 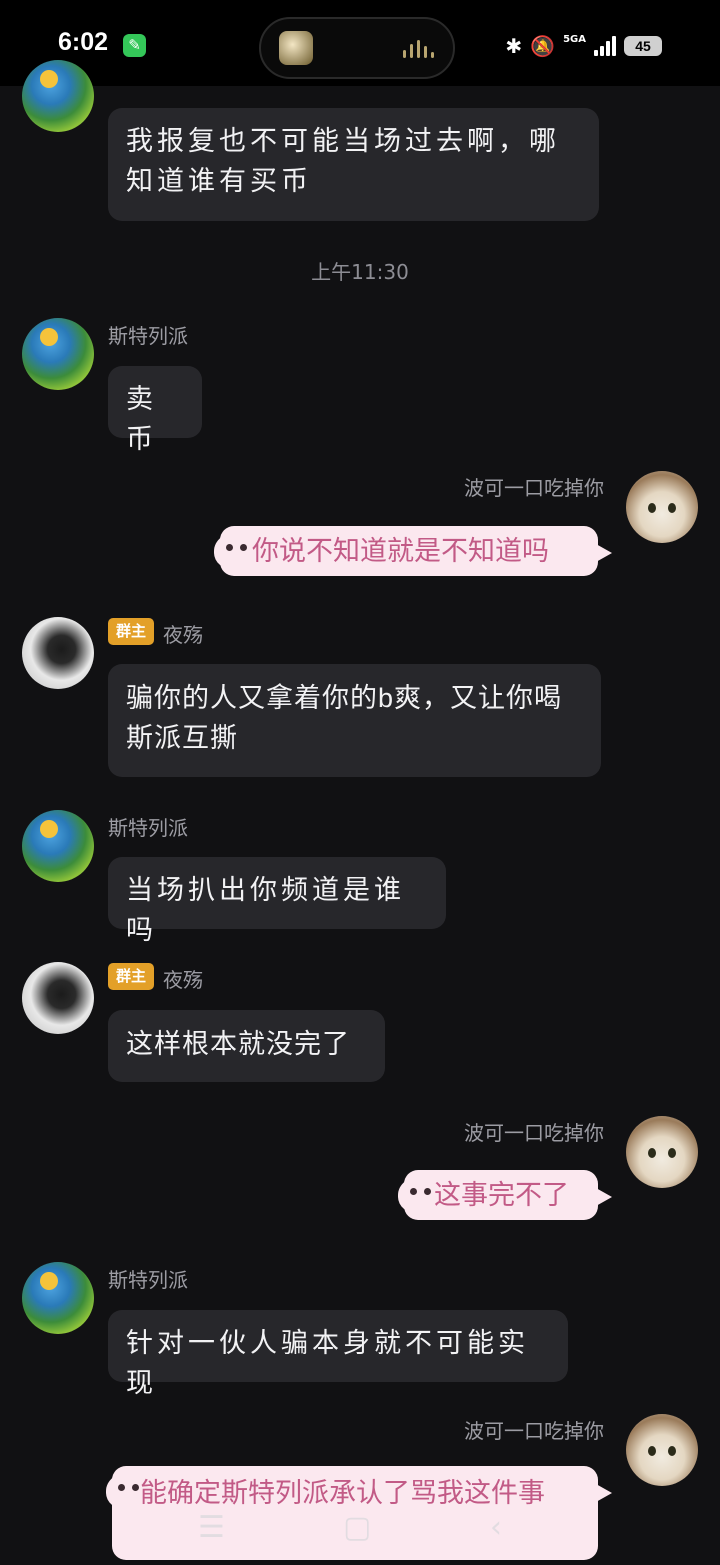 I want to click on message-bubble: 骗你的人又拿着你的b爽，又让你喝斯派互撕, so click(x=354, y=720).